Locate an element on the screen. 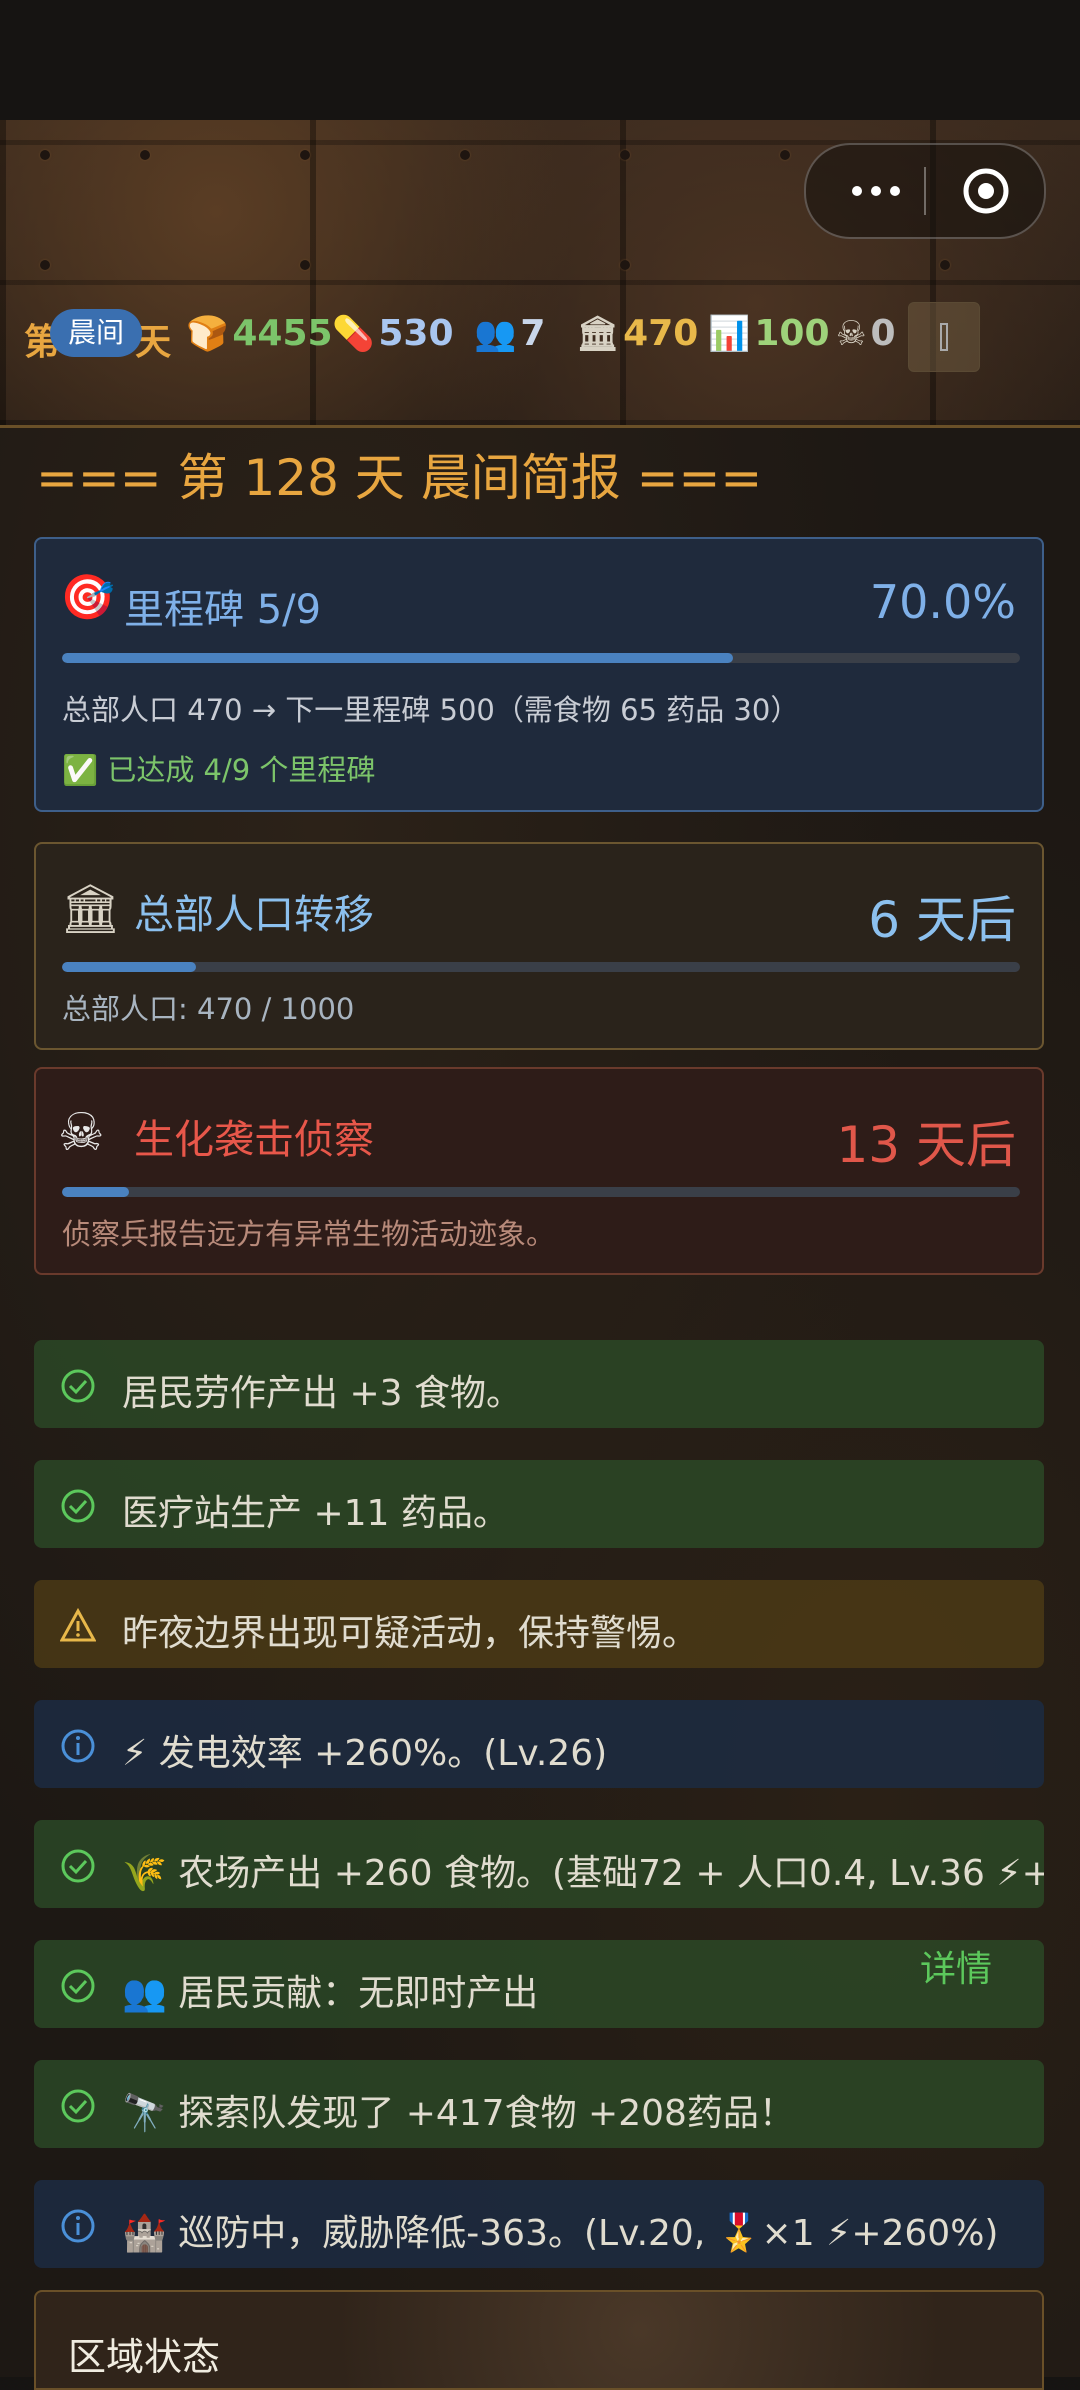  target-icon: 🎯 is located at coordinates (87, 597).